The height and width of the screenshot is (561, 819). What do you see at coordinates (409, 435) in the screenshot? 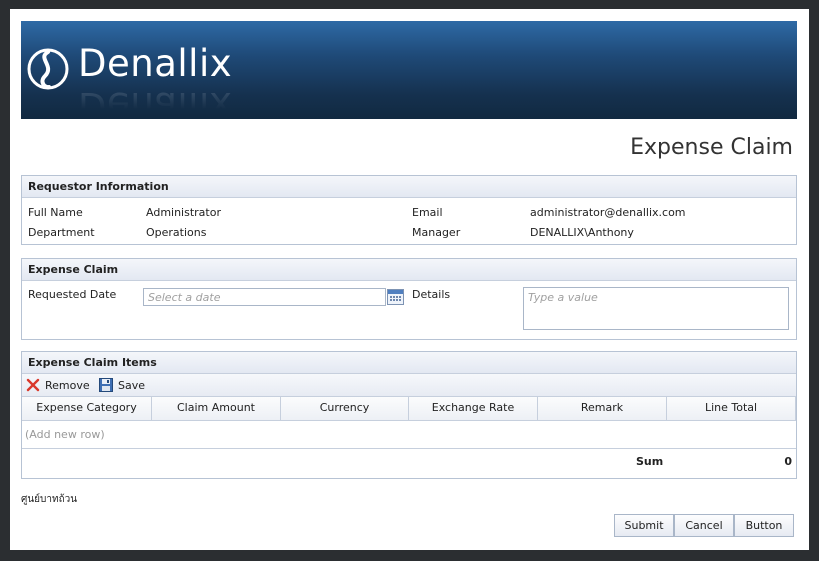
I see `add-row-area: (Add new row)` at bounding box center [409, 435].